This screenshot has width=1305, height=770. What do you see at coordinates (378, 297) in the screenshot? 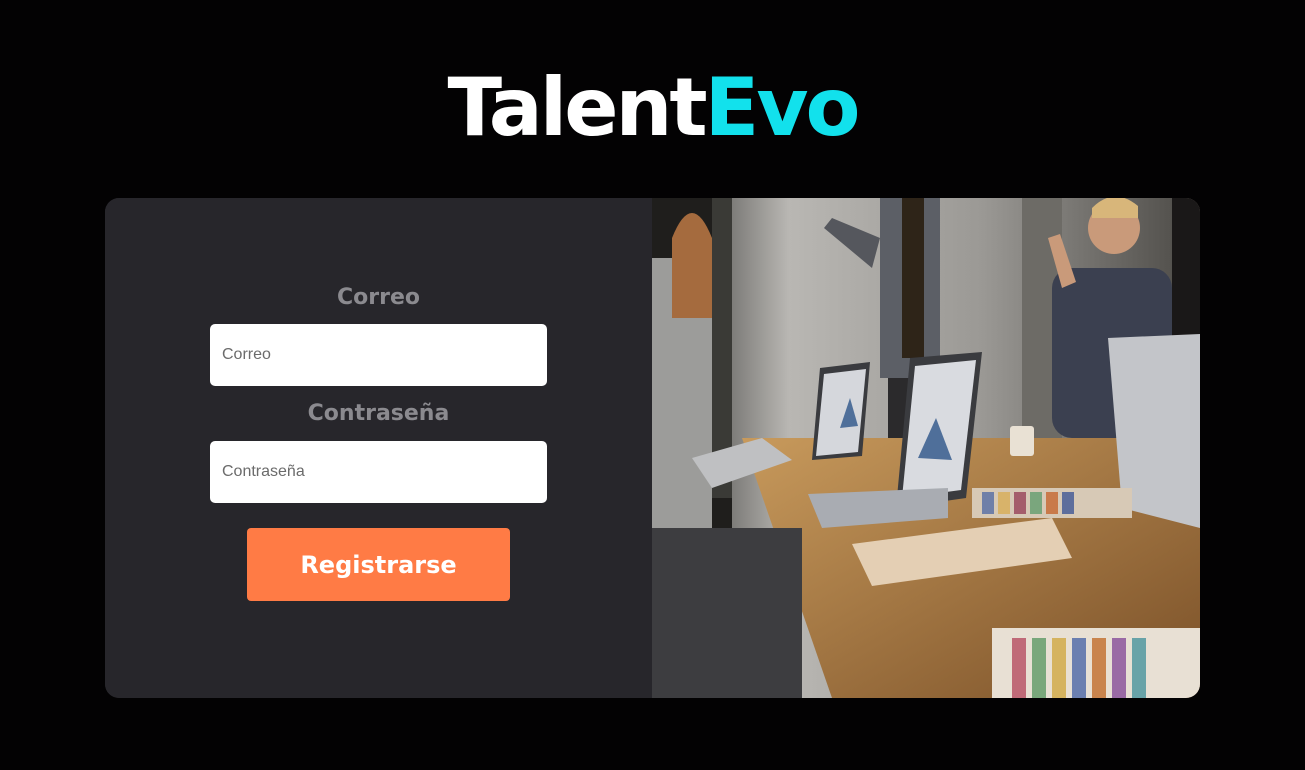
I see `email-label: Correo` at bounding box center [378, 297].